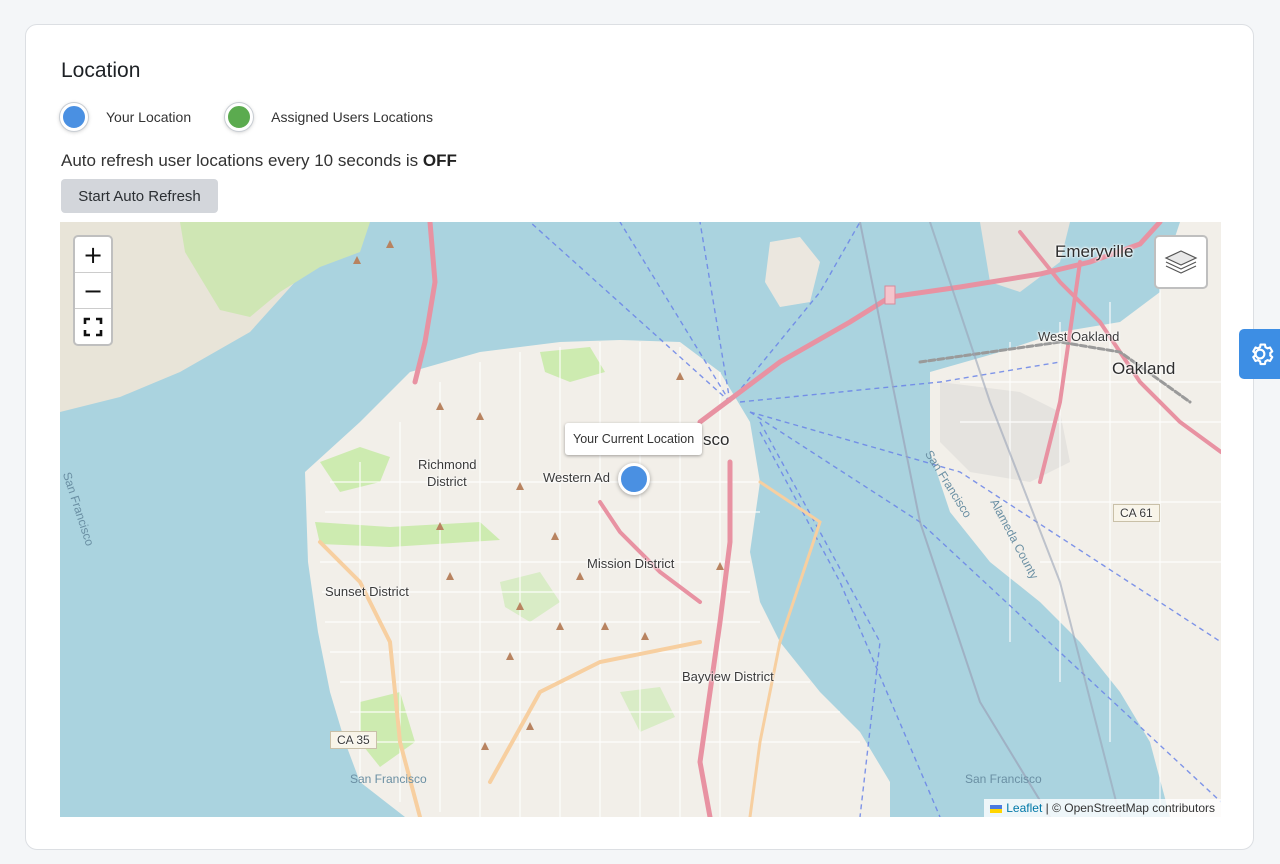 This screenshot has width=1280, height=864. What do you see at coordinates (239, 117) in the screenshot?
I see `assigned-users-dot` at bounding box center [239, 117].